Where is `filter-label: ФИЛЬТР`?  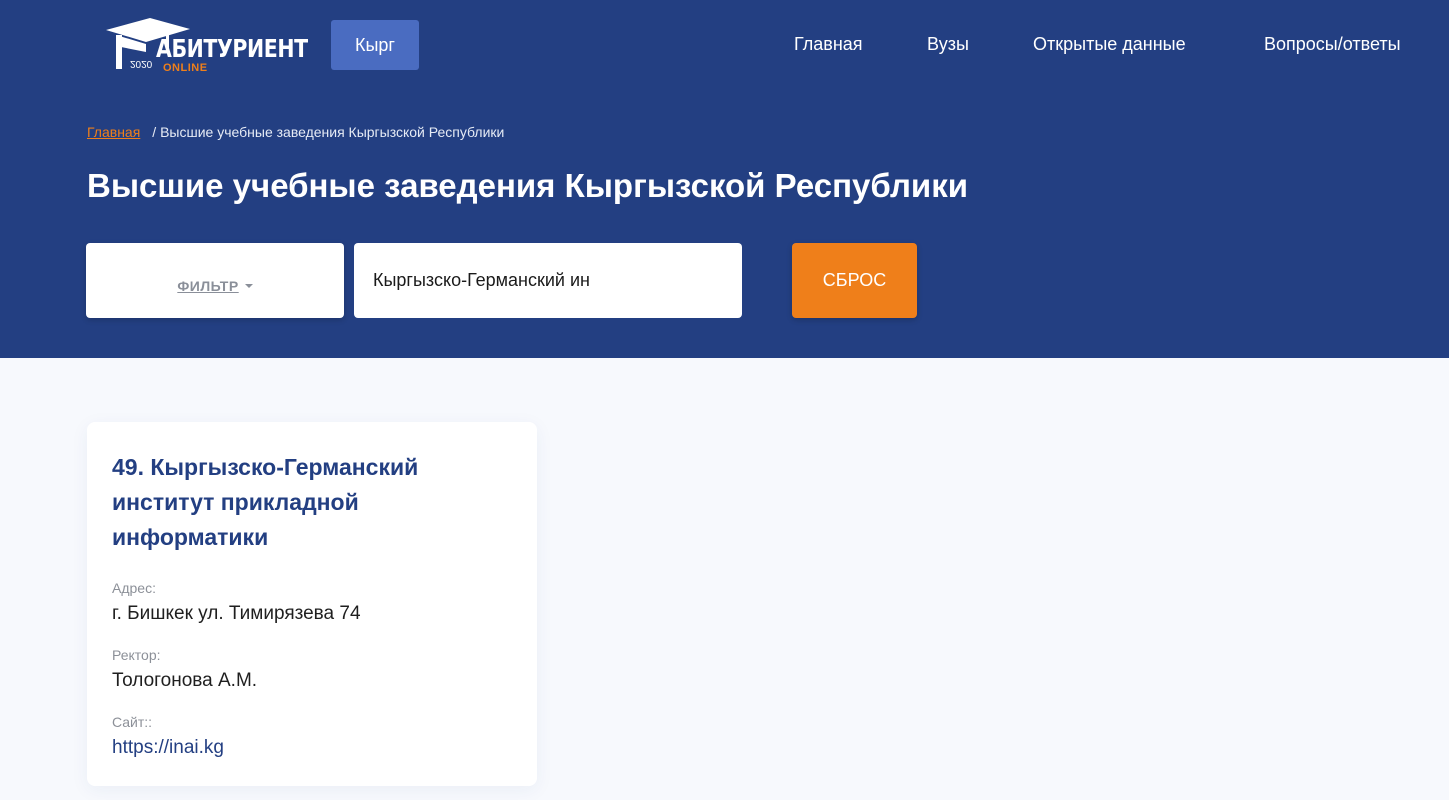
filter-label: ФИЛЬТР is located at coordinates (208, 285).